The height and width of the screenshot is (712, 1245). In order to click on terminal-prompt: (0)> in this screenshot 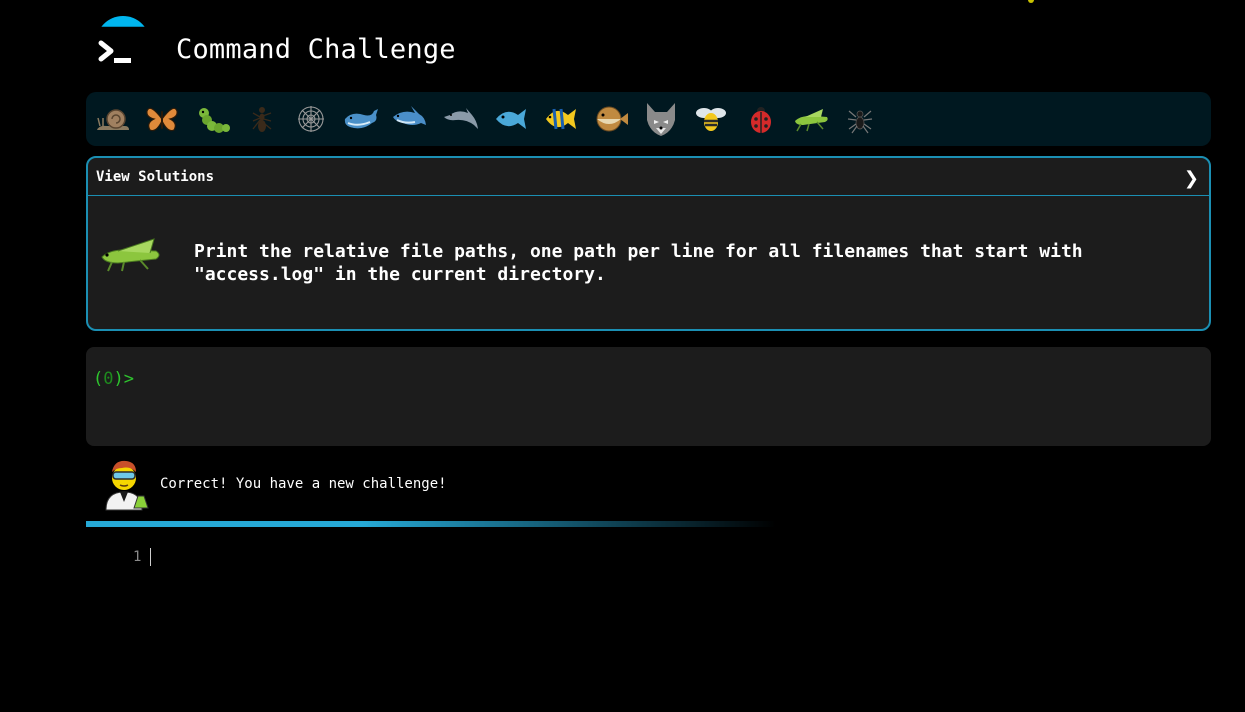, I will do `click(113, 379)`.